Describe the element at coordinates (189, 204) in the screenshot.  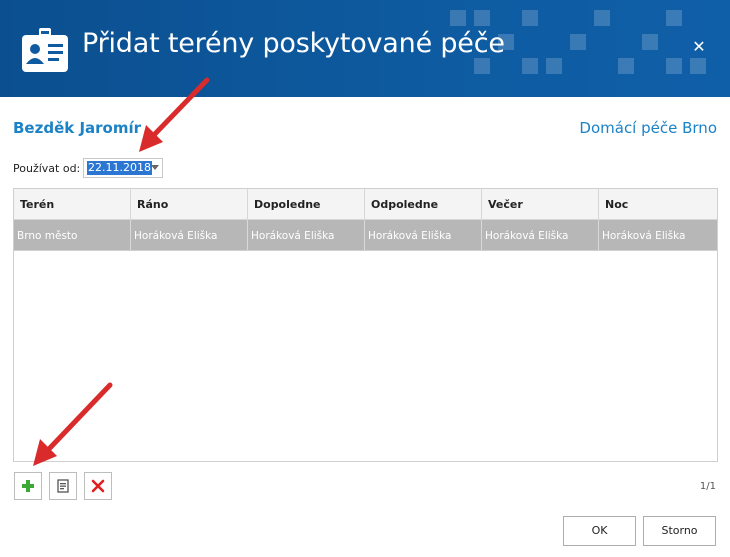
I see `column-header-rano: Ráno` at that location.